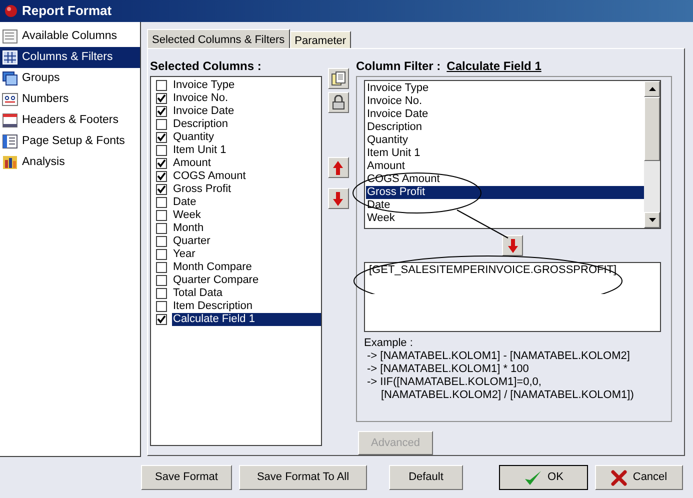  I want to click on scroll-down-icon, so click(652, 220).